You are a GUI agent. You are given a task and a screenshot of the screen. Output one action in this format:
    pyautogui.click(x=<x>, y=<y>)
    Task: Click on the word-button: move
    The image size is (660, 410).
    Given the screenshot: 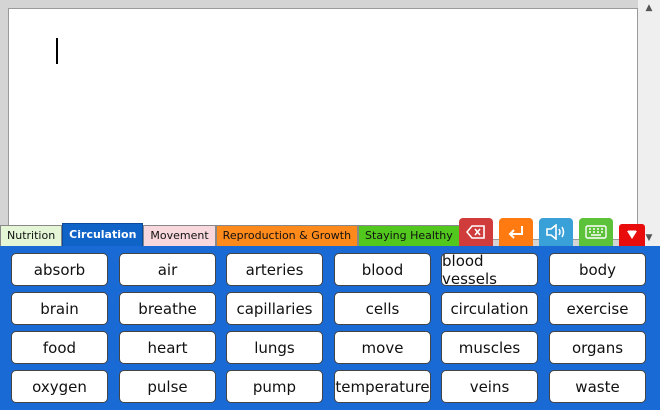 What is the action you would take?
    pyautogui.click(x=382, y=347)
    